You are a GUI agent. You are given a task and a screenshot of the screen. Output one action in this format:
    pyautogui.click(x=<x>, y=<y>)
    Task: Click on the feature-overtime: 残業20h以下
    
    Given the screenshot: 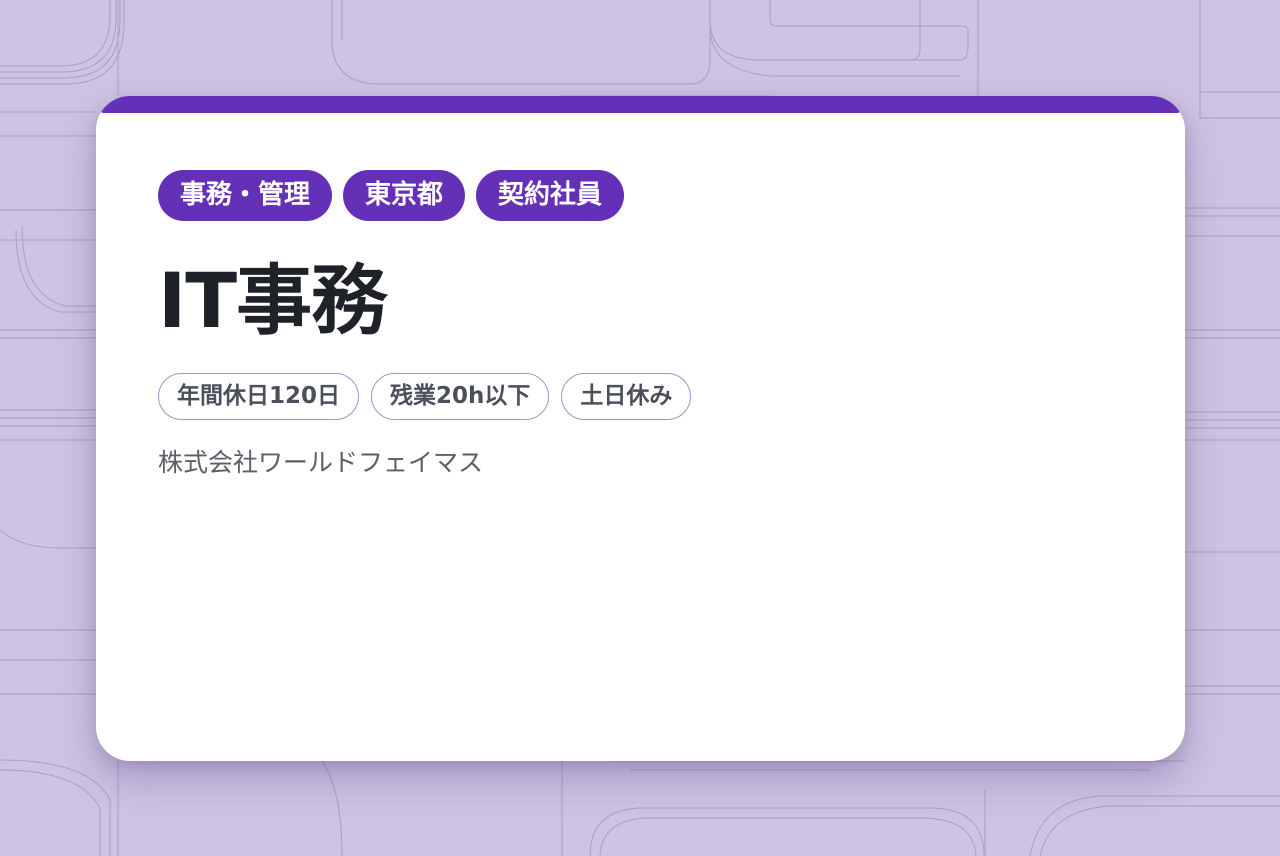 What is the action you would take?
    pyautogui.click(x=460, y=396)
    